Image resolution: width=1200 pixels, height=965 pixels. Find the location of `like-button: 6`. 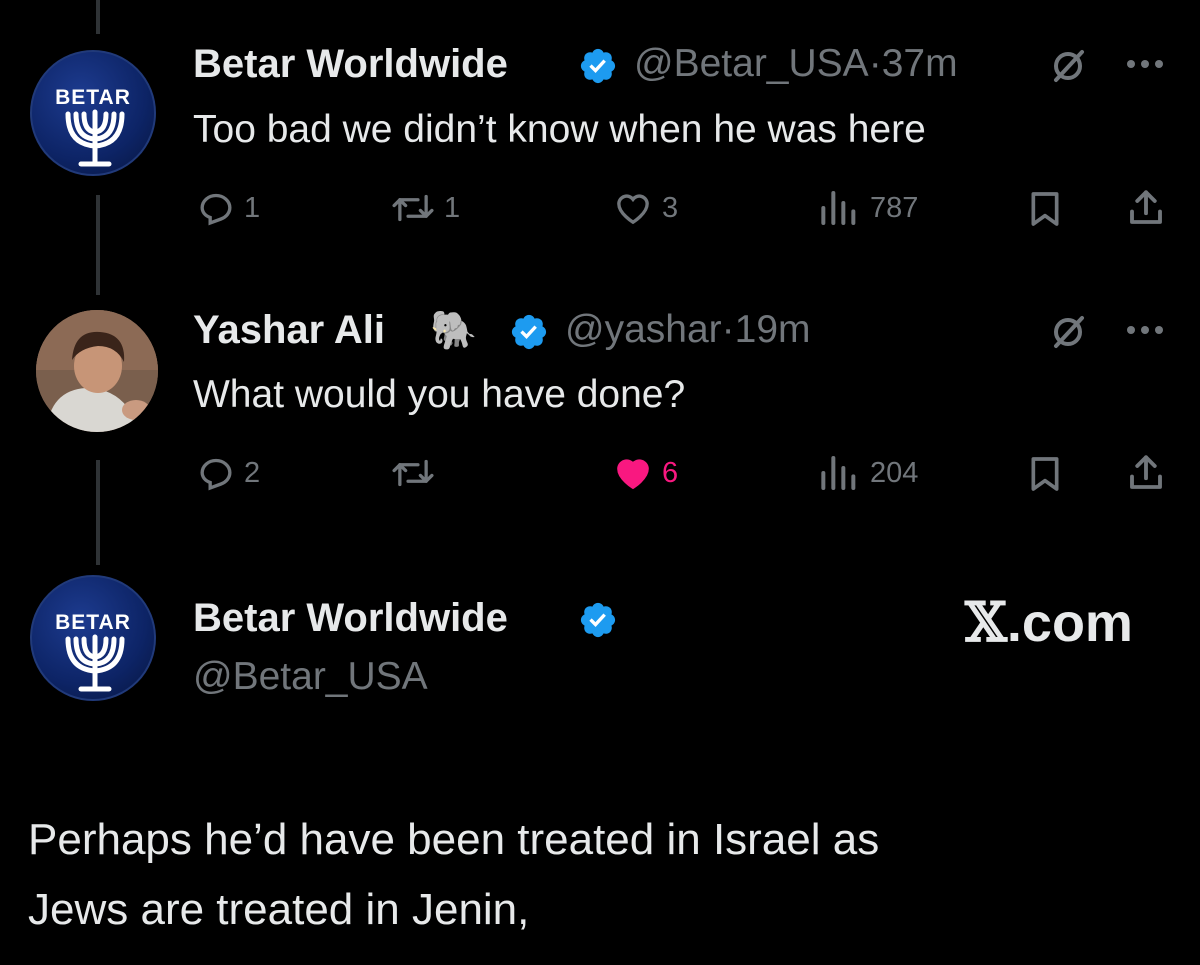

like-button: 6 is located at coordinates (645, 473).